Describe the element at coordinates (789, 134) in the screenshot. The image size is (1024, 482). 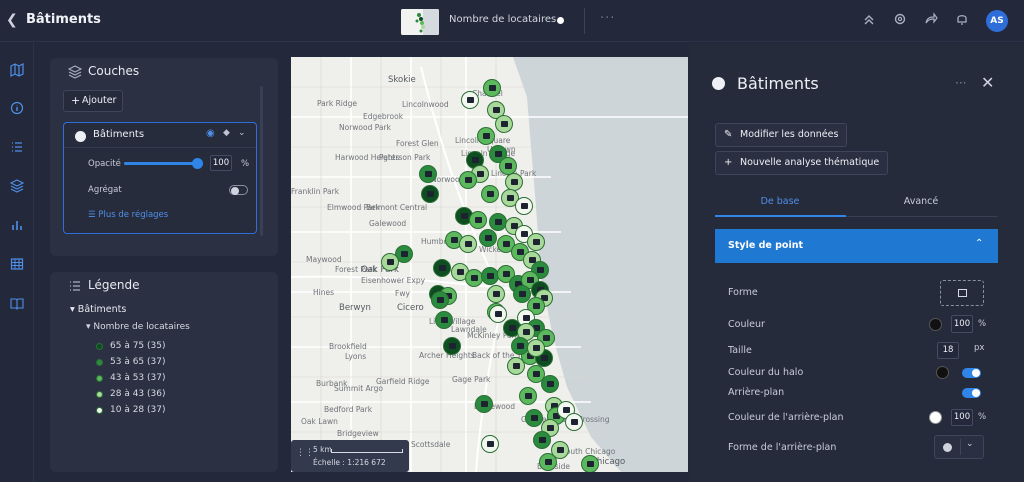
I see `edit-data-label: Modifier les données` at that location.